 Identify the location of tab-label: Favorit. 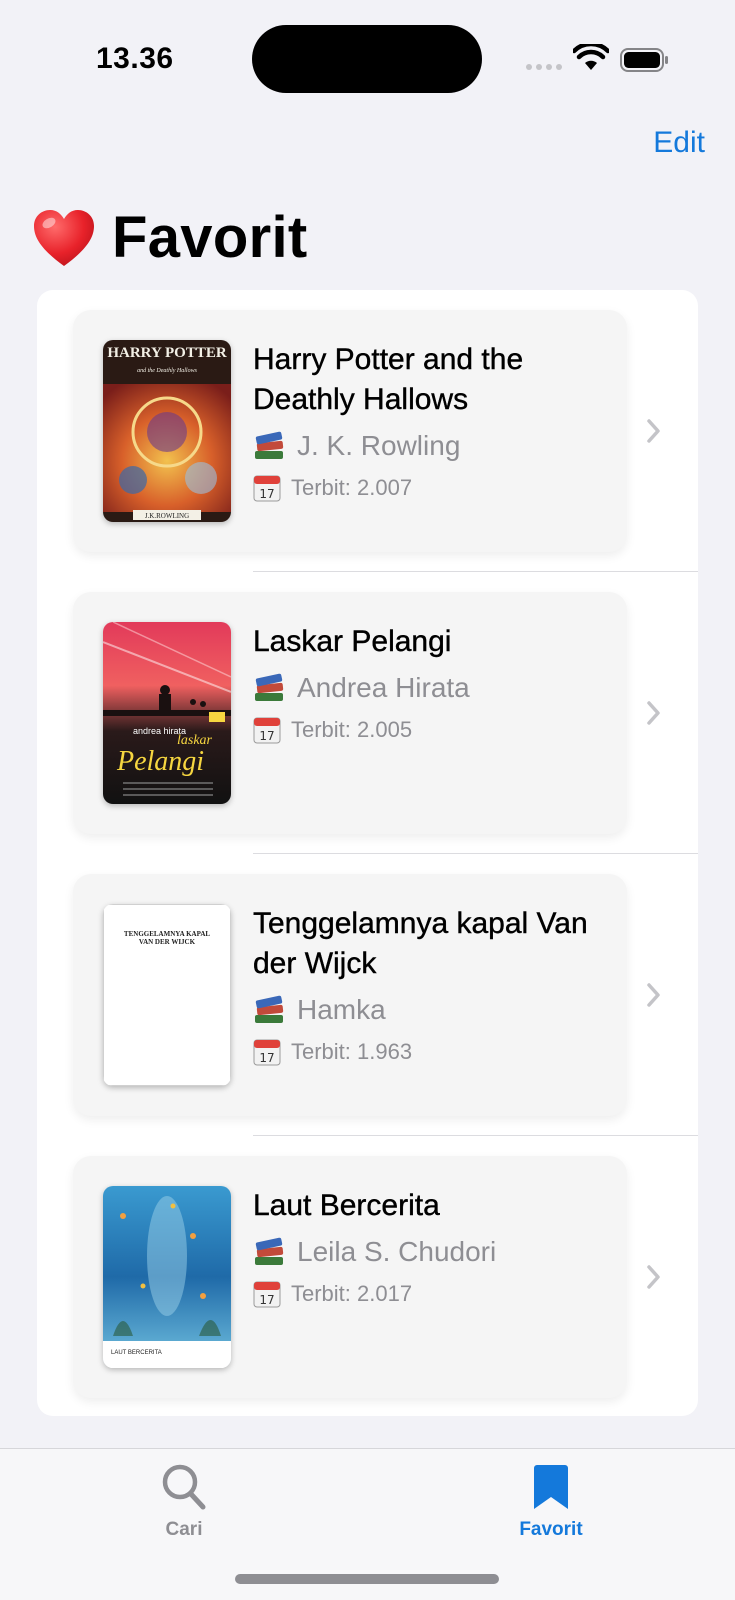
(551, 1529).